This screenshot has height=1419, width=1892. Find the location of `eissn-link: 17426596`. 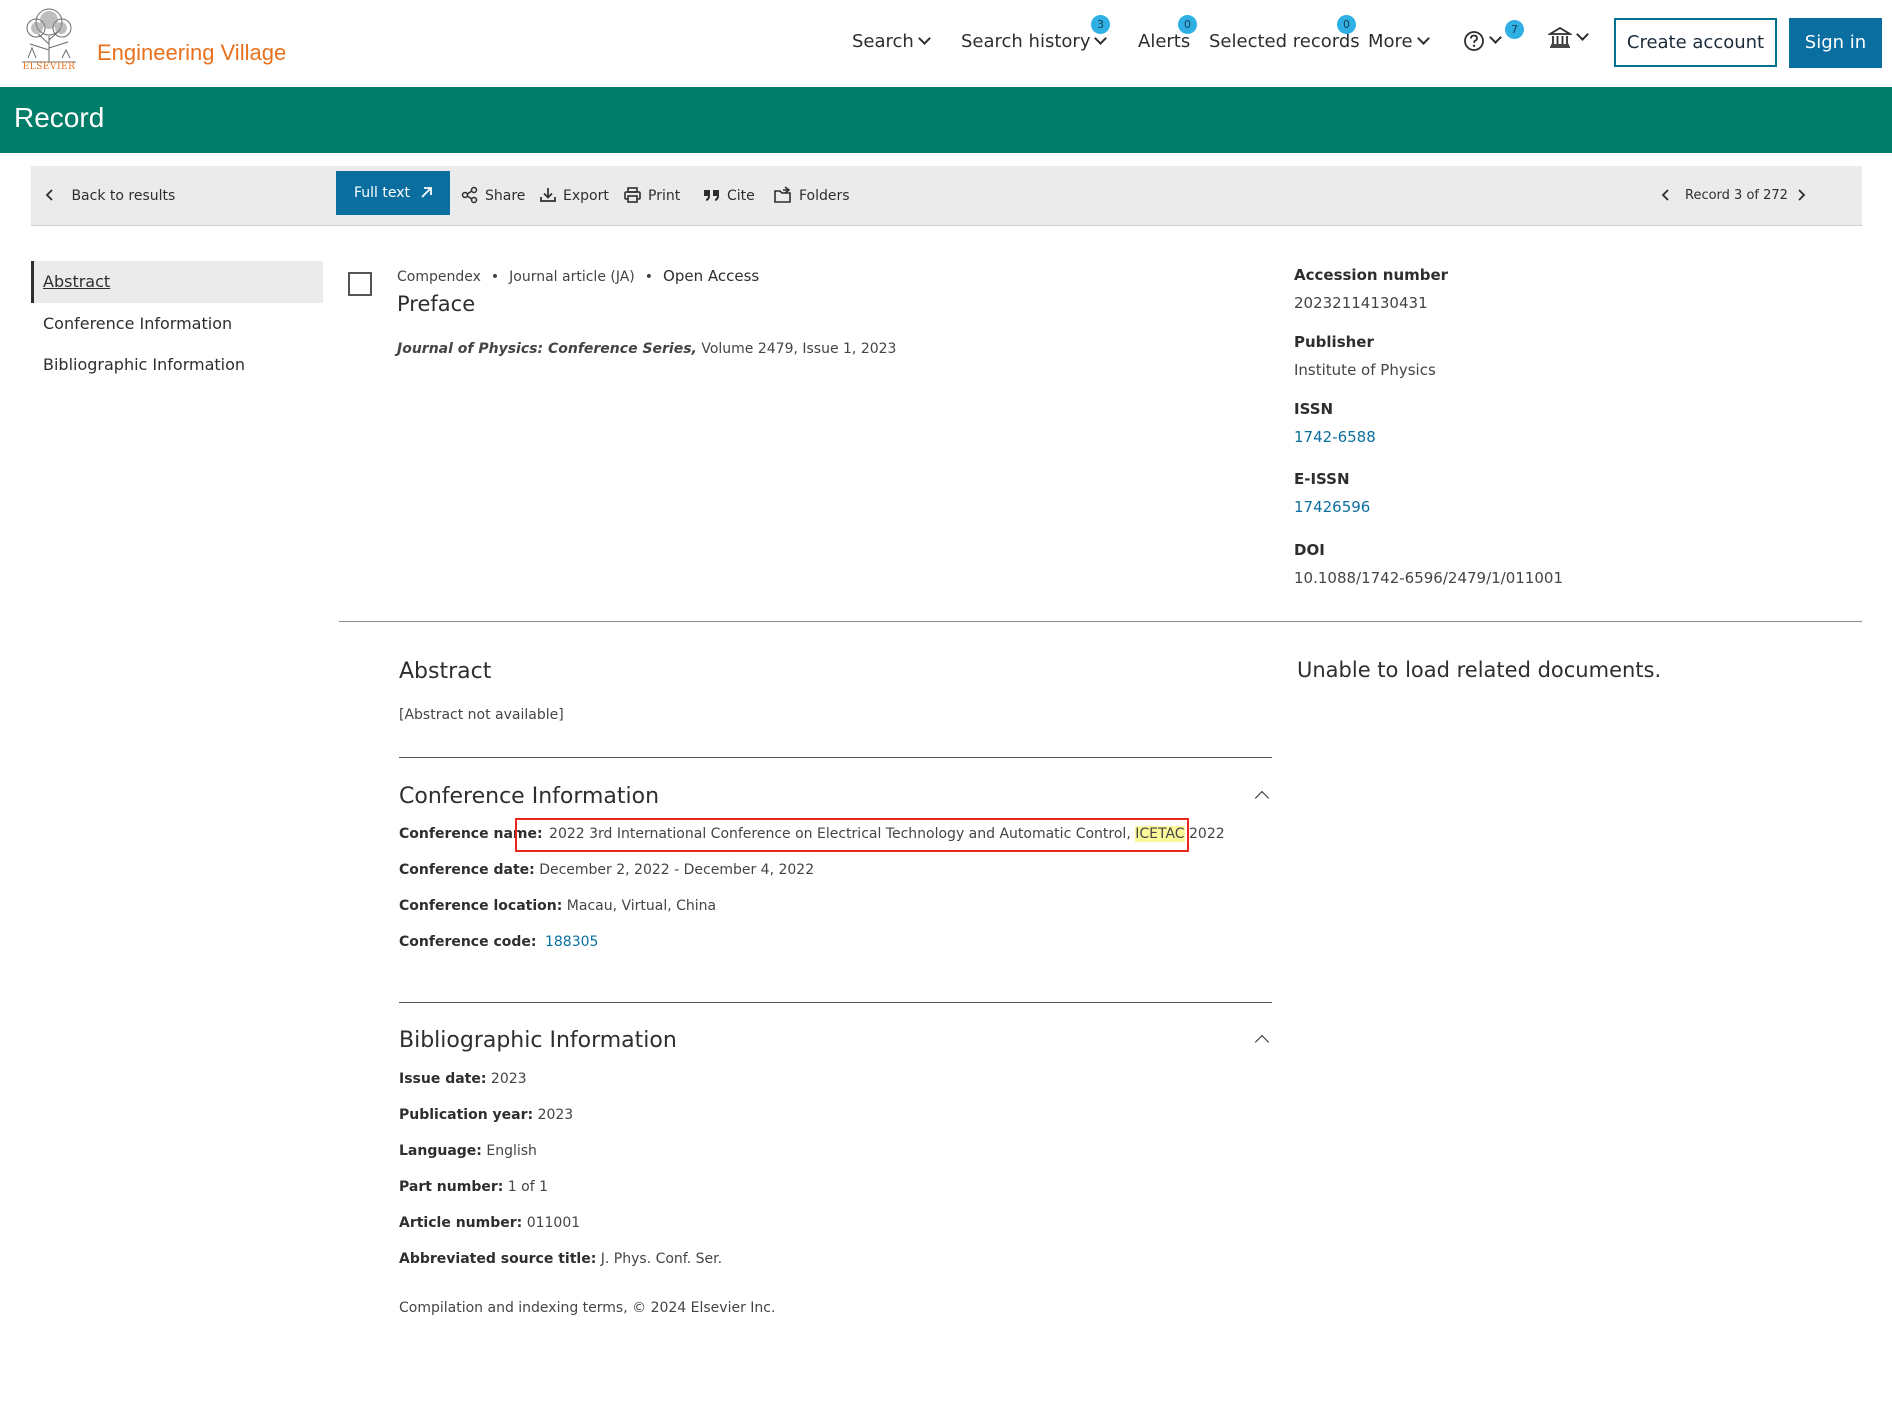

eissn-link: 17426596 is located at coordinates (1332, 507).